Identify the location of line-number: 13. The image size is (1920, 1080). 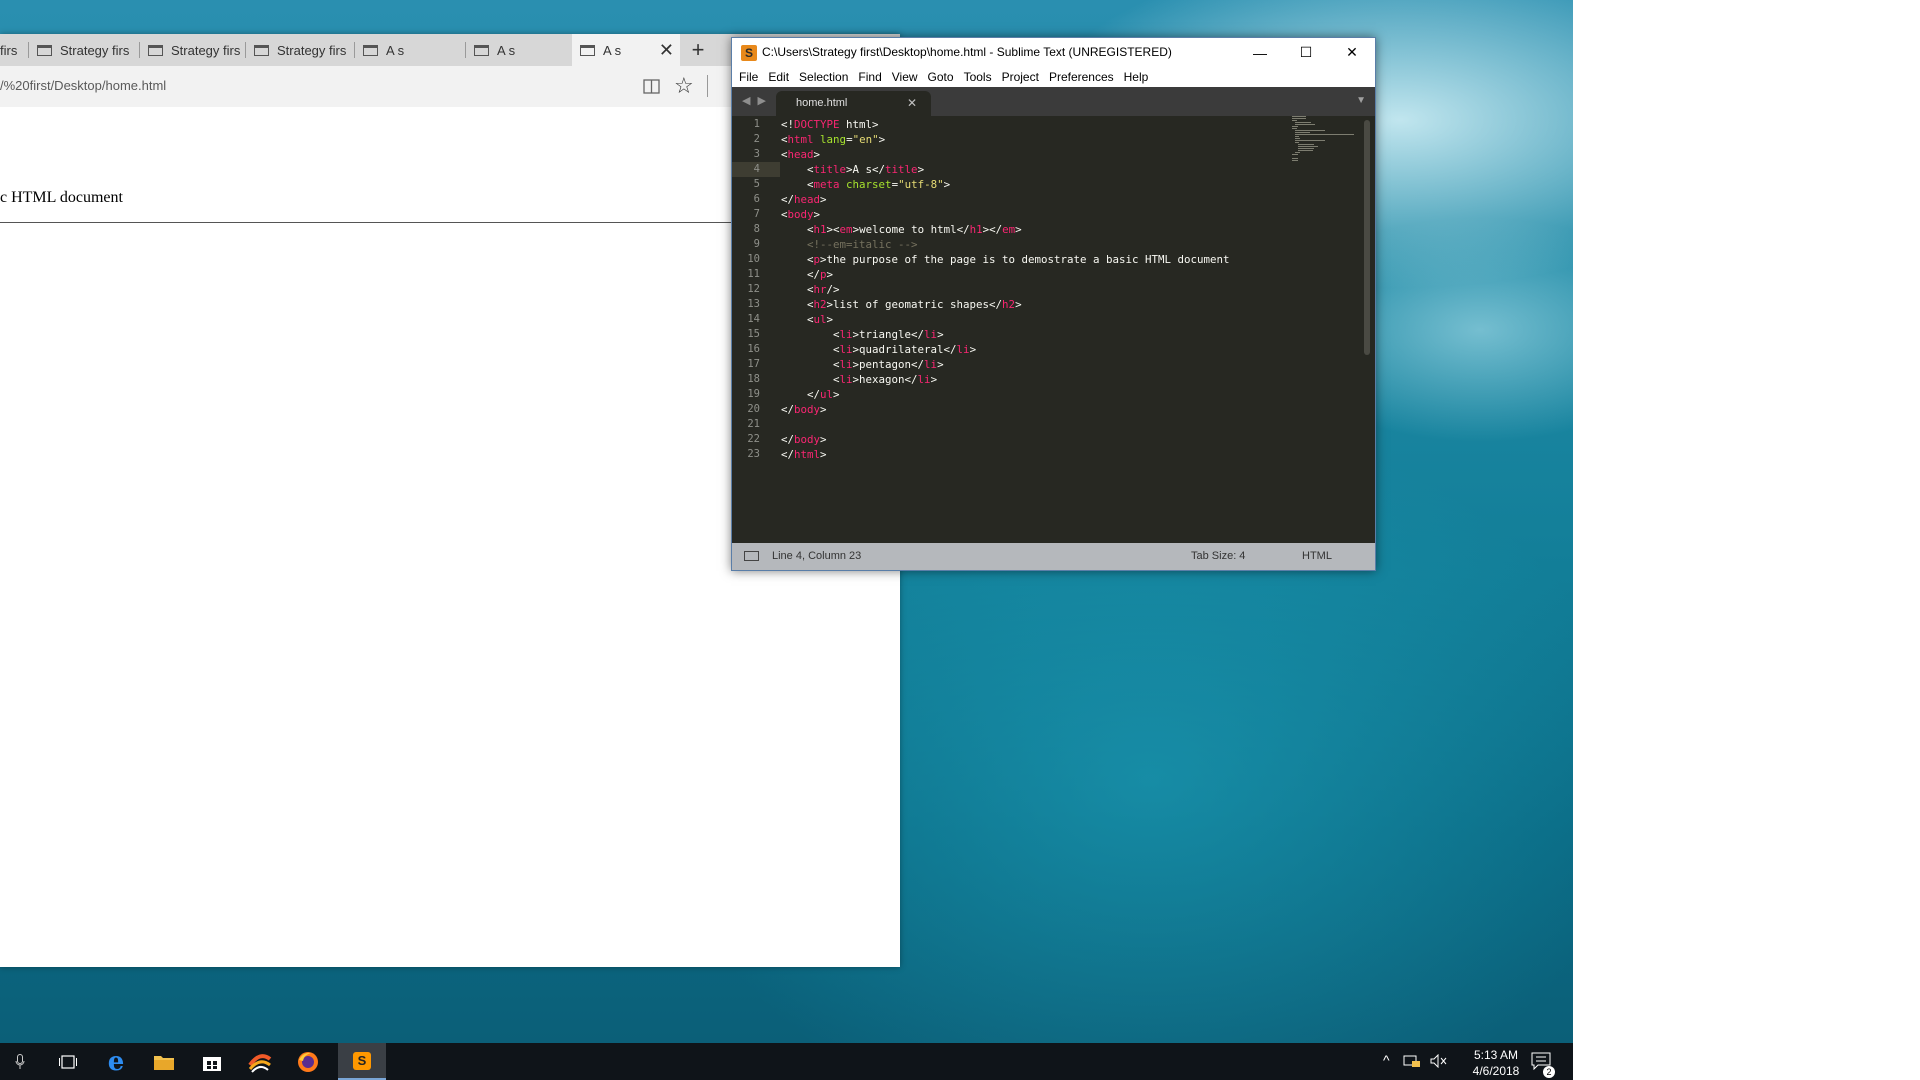
(753, 304).